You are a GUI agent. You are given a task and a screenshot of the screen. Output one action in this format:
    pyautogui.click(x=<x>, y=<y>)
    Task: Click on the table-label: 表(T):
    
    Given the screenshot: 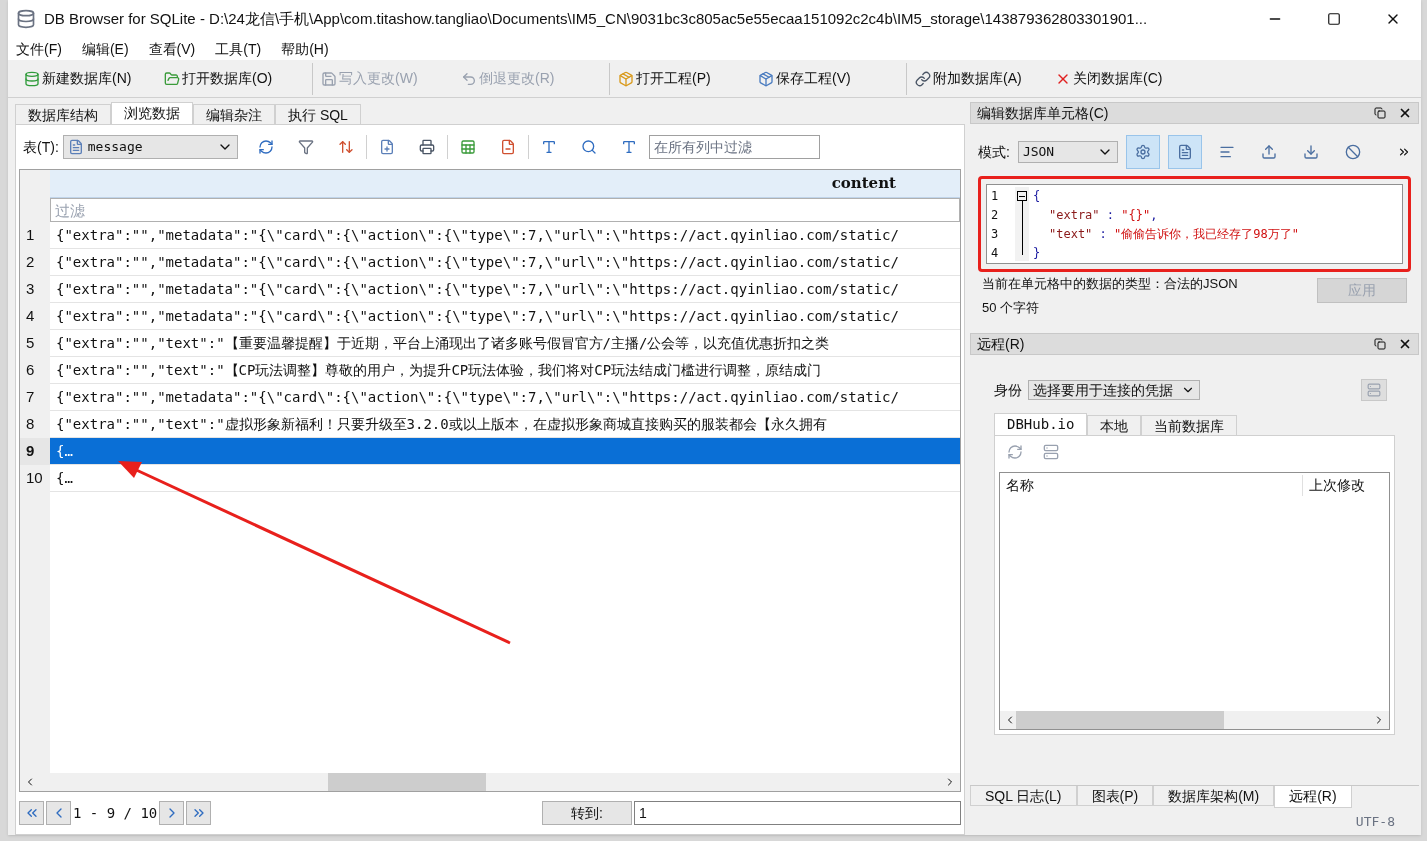 What is the action you would take?
    pyautogui.click(x=41, y=147)
    